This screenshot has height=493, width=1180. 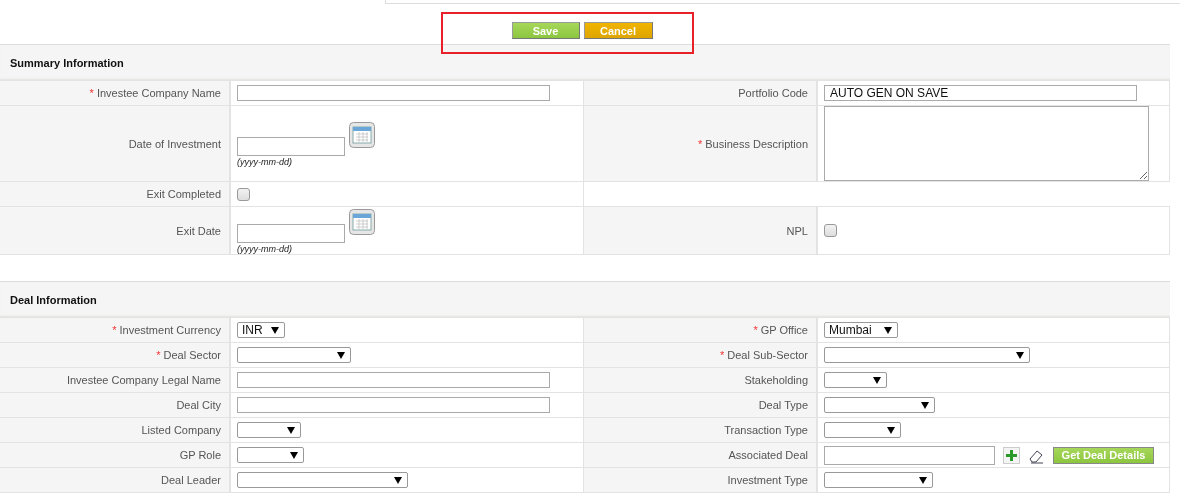 I want to click on field-label: Business Description, so click(x=756, y=143).